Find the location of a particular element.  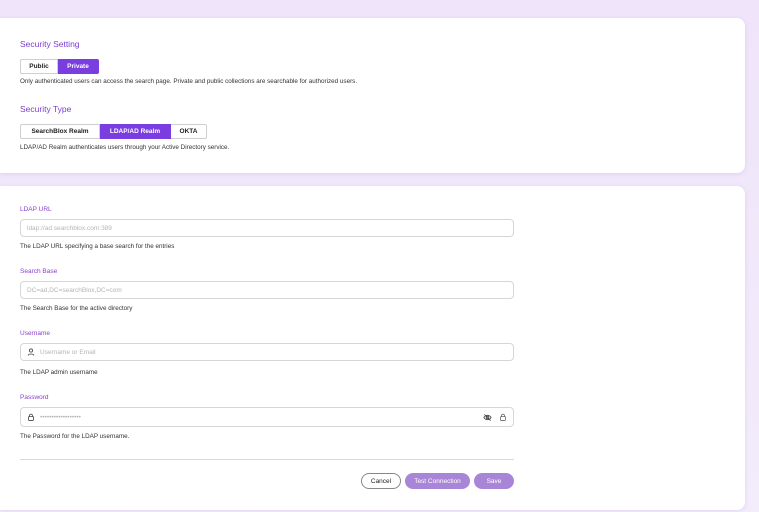

security-setting-title: Security Setting is located at coordinates (50, 44).